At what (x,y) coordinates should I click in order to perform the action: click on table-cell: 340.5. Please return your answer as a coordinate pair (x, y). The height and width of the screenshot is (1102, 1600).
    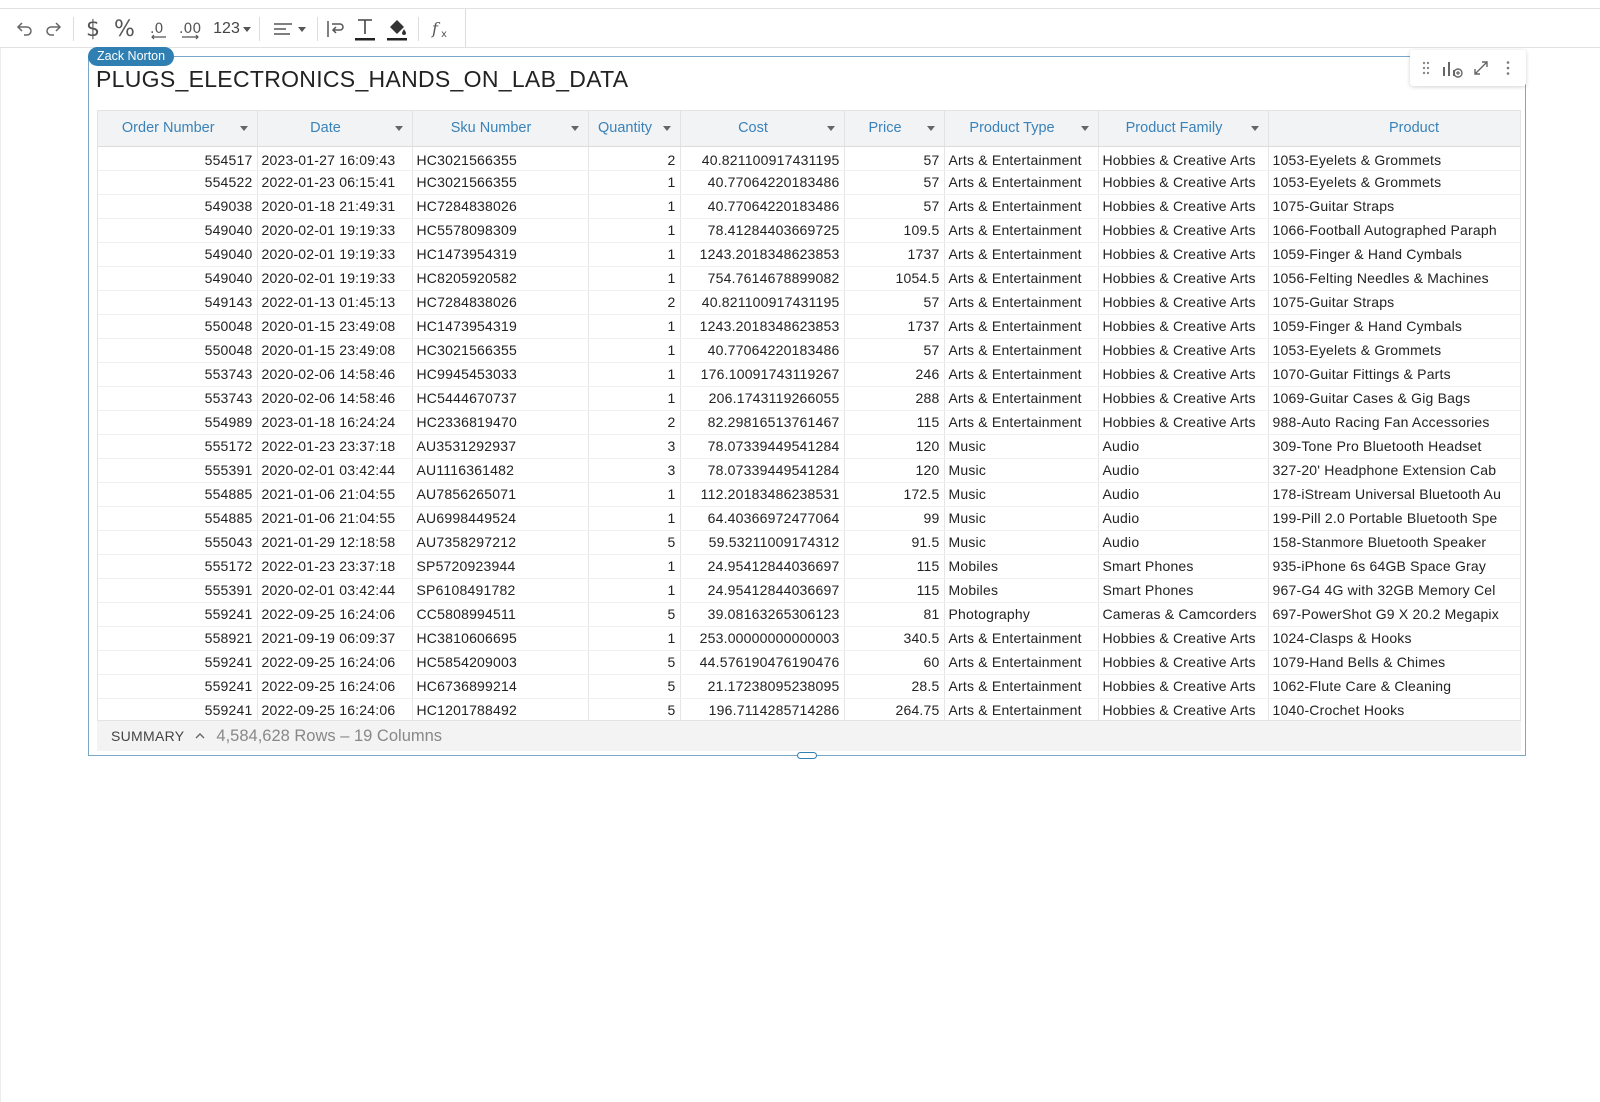
    Looking at the image, I should click on (894, 638).